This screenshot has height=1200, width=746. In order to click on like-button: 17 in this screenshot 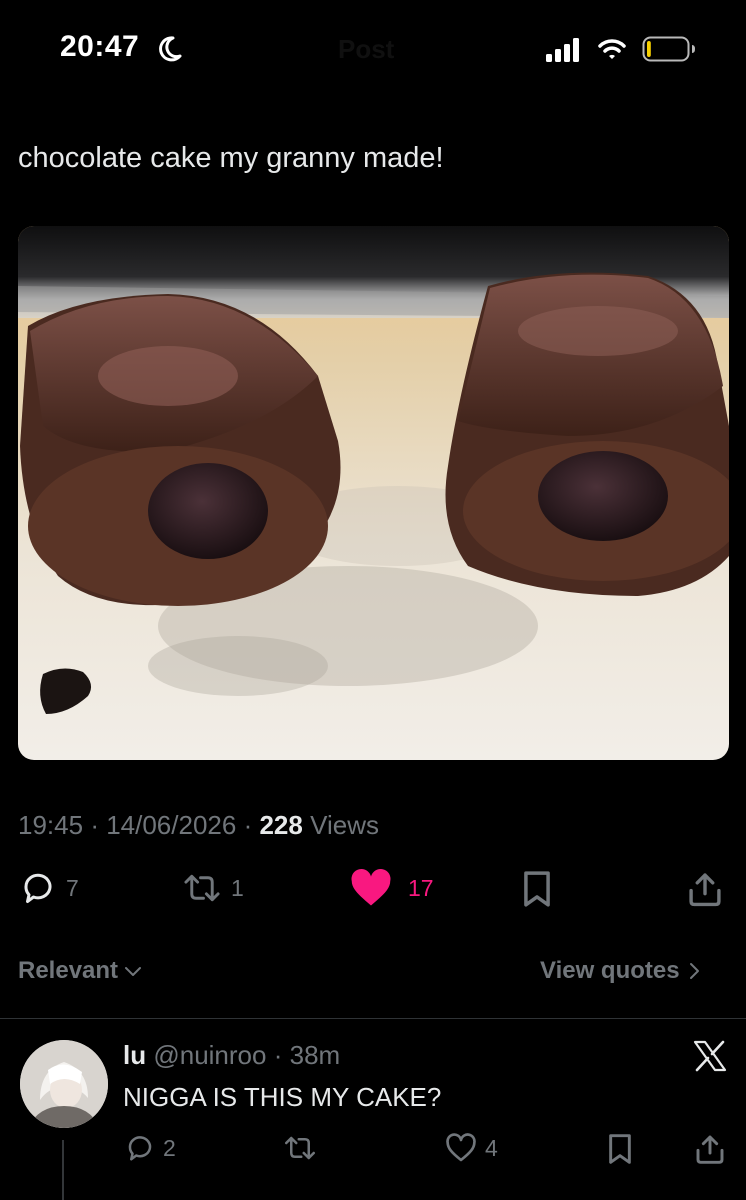, I will do `click(392, 888)`.